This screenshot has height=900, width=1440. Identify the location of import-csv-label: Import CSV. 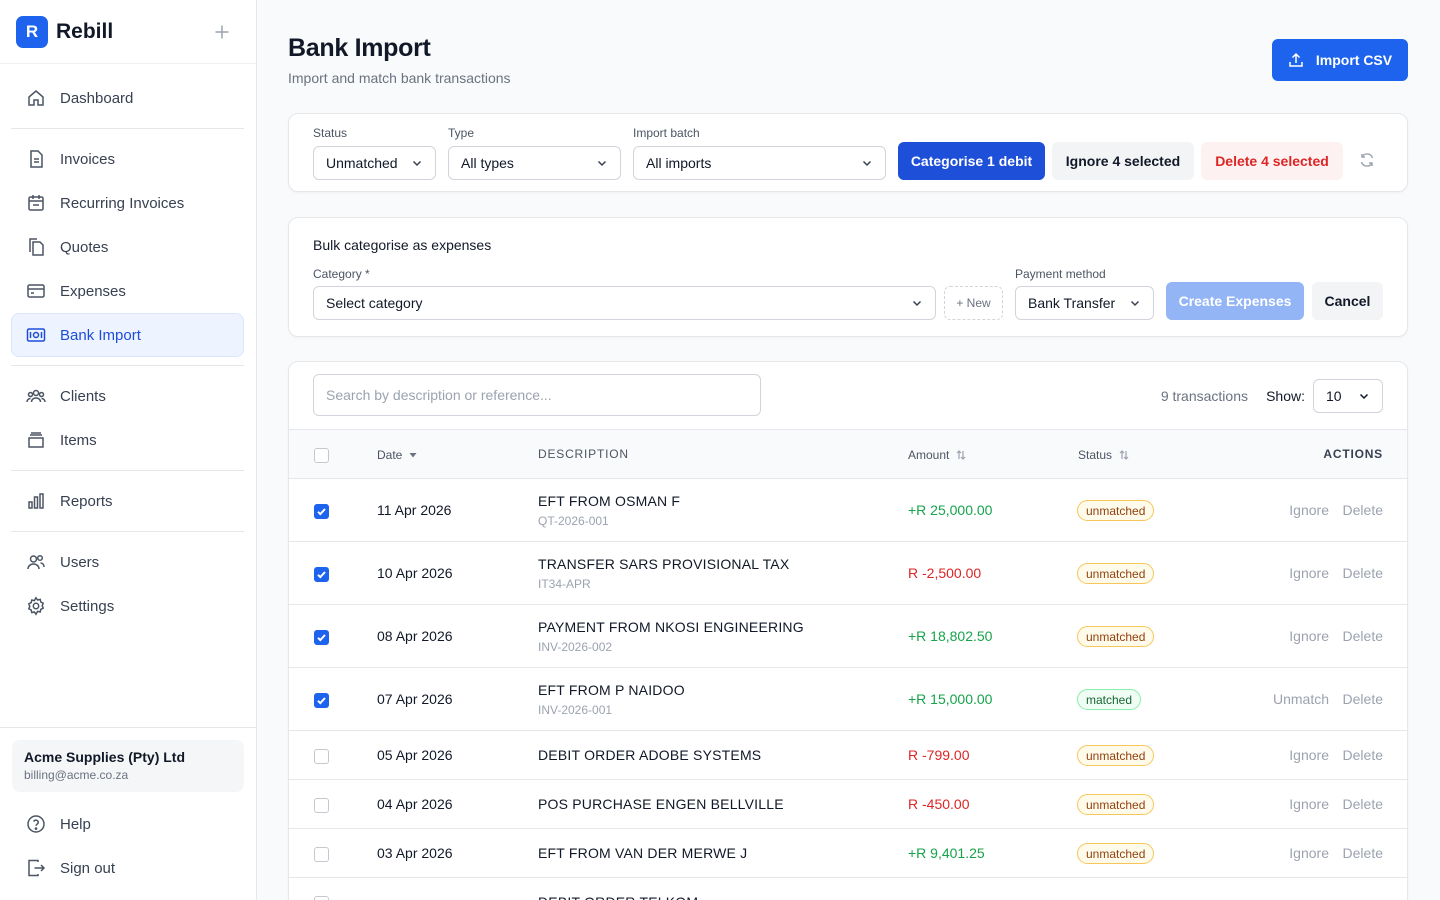
(1354, 60).